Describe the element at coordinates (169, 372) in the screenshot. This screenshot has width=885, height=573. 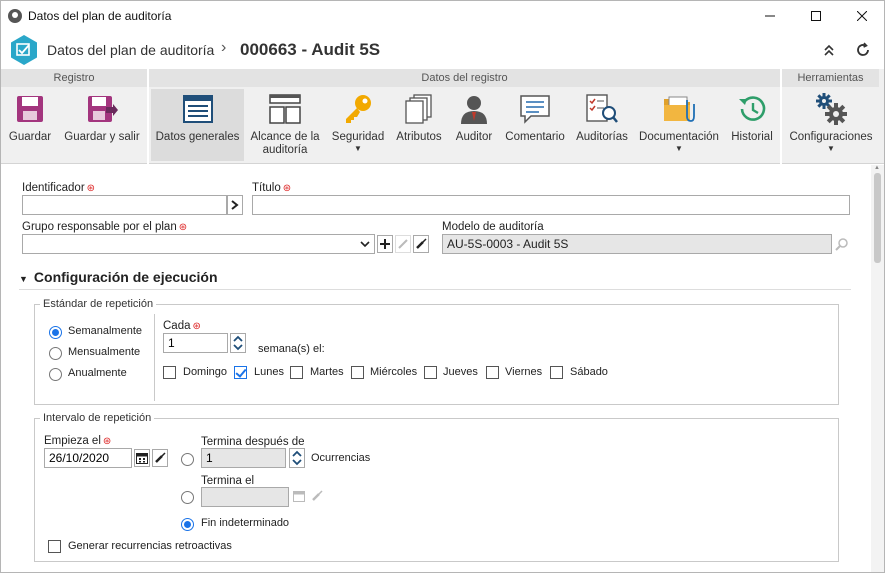
I see `checkbox-domingo` at that location.